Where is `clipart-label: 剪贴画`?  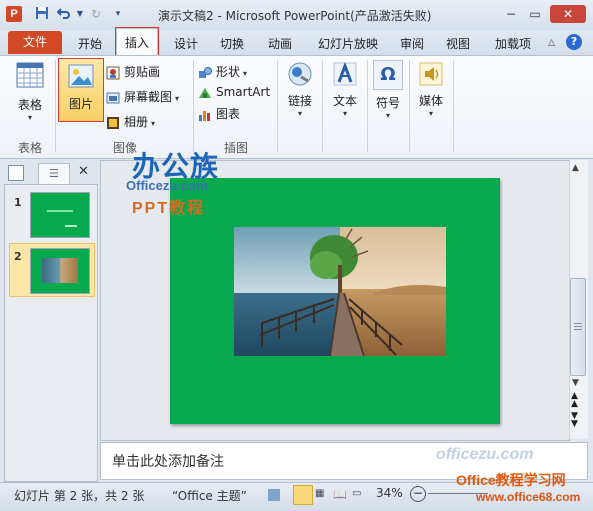
clipart-label: 剪贴画 is located at coordinates (142, 72).